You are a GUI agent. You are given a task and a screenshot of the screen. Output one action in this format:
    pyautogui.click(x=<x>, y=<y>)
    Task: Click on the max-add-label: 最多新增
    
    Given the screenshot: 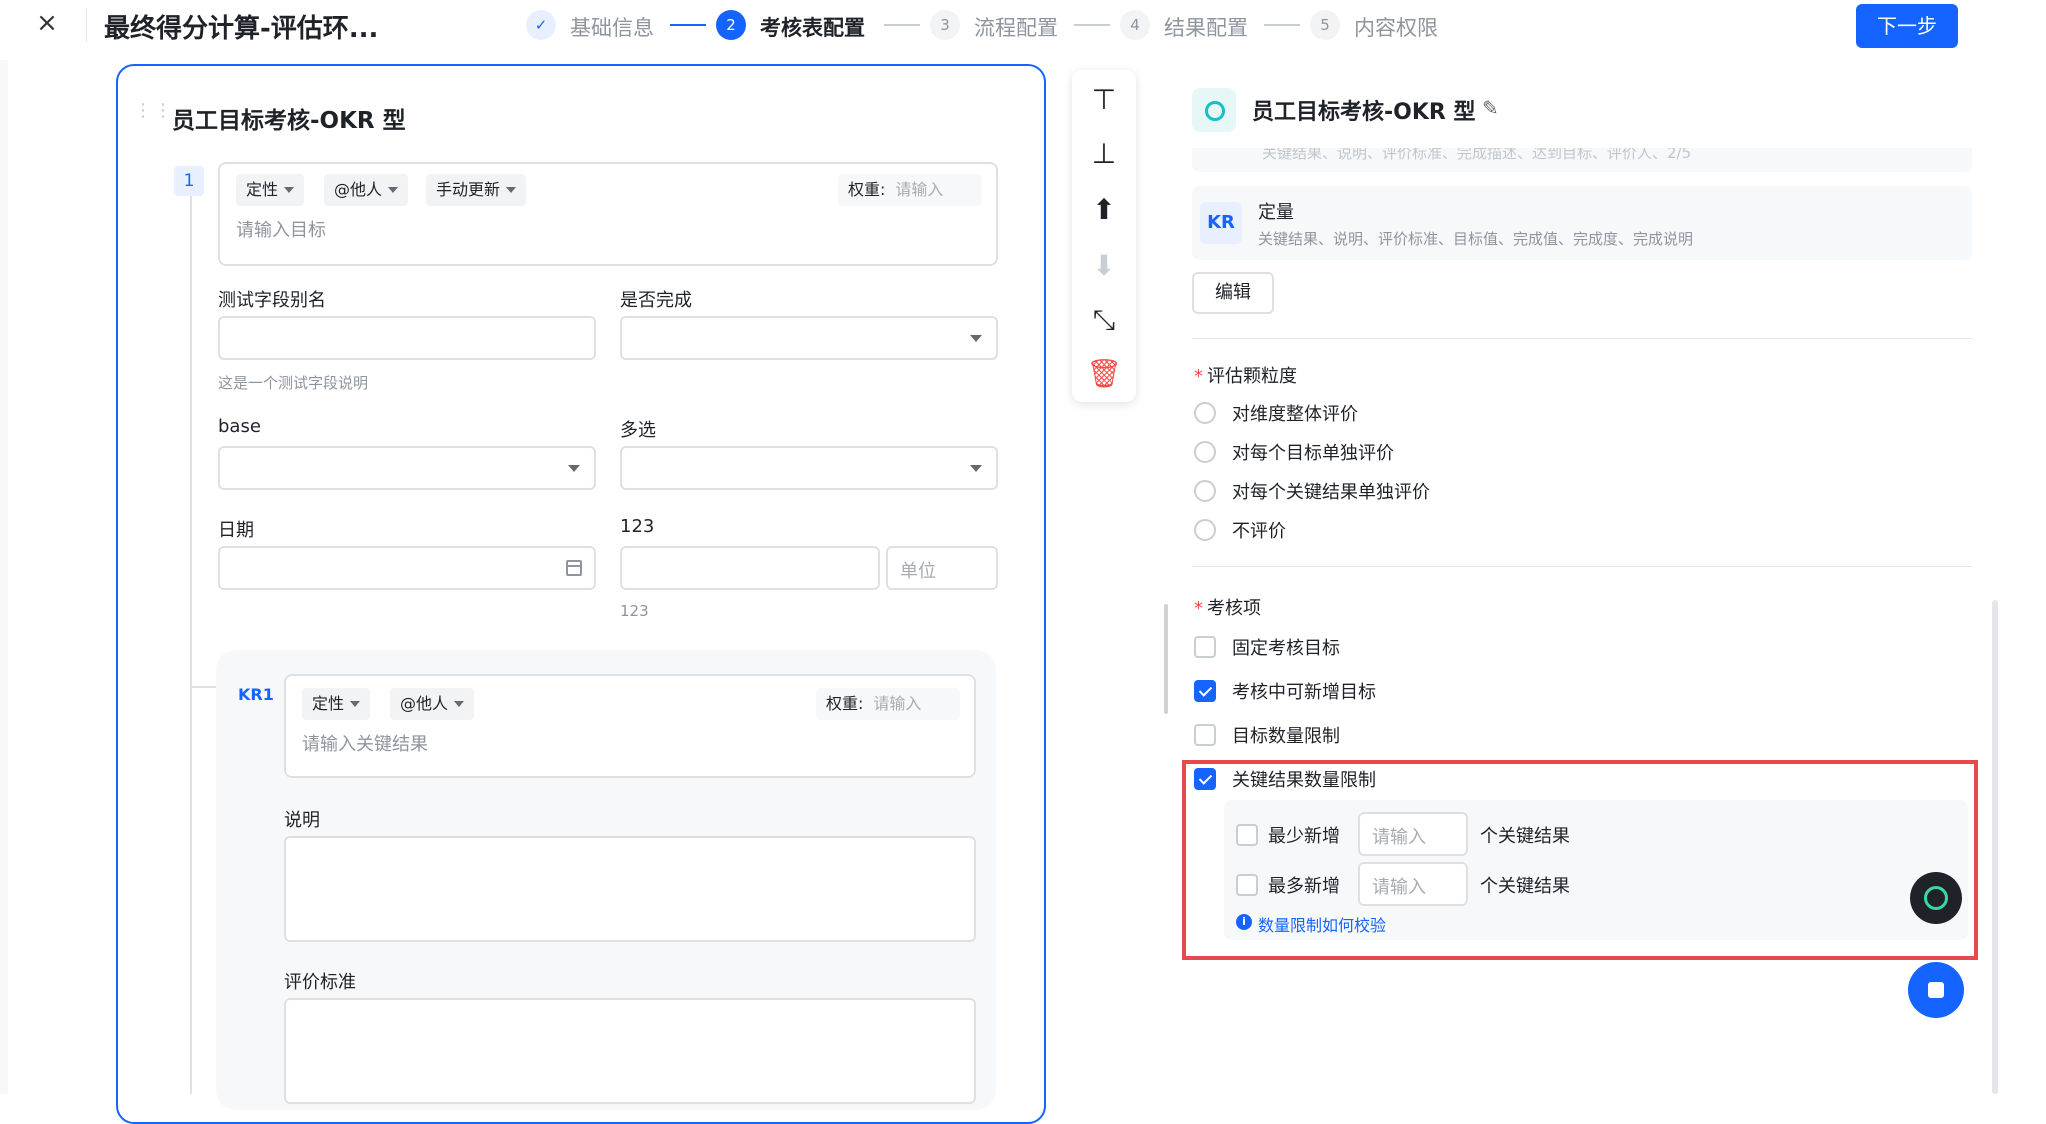 What is the action you would take?
    pyautogui.click(x=1304, y=886)
    